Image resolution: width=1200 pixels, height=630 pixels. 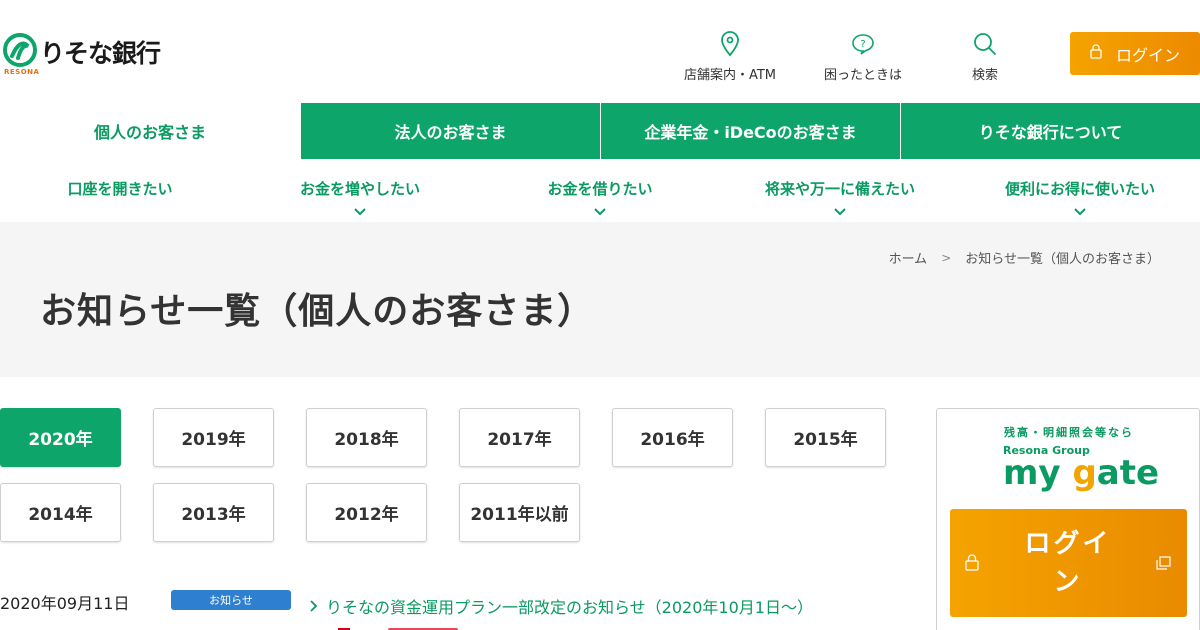 What do you see at coordinates (65, 603) in the screenshot?
I see `news-date: 2020年09月11日` at bounding box center [65, 603].